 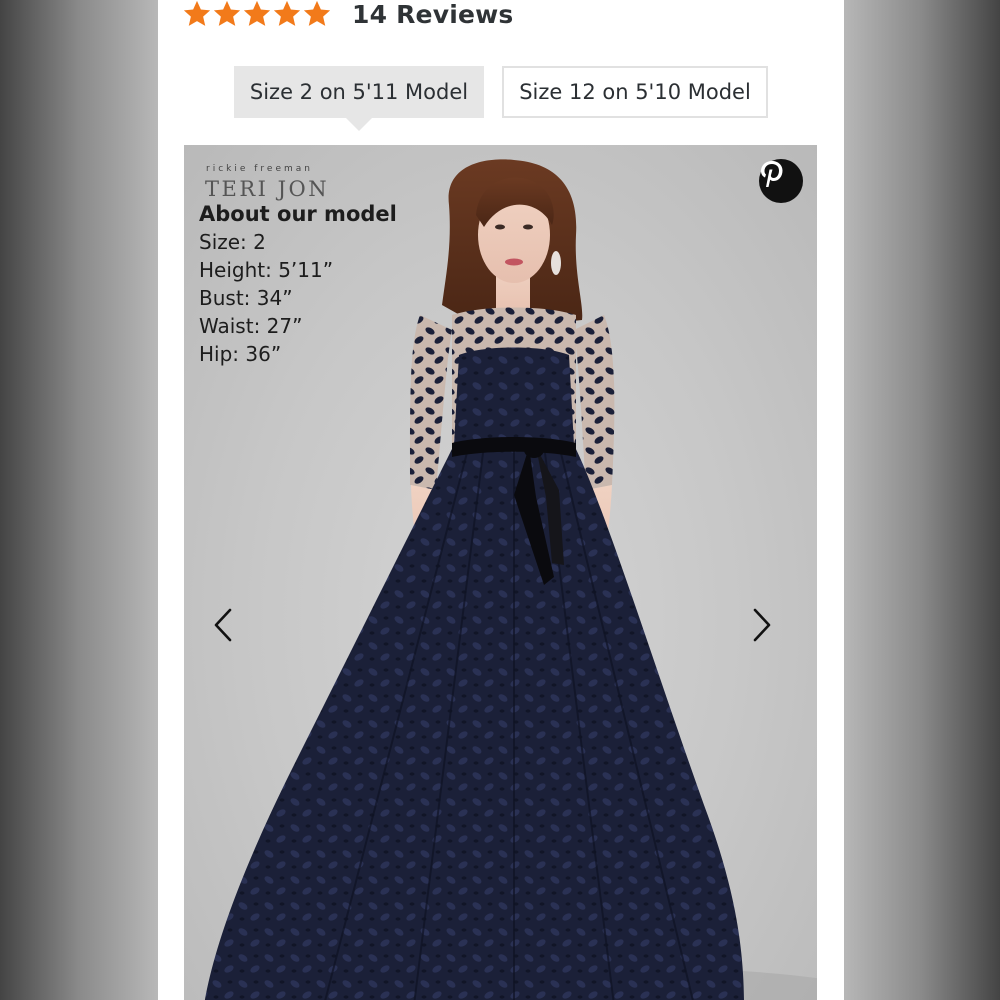 I want to click on pinterest-icon, so click(x=781, y=181).